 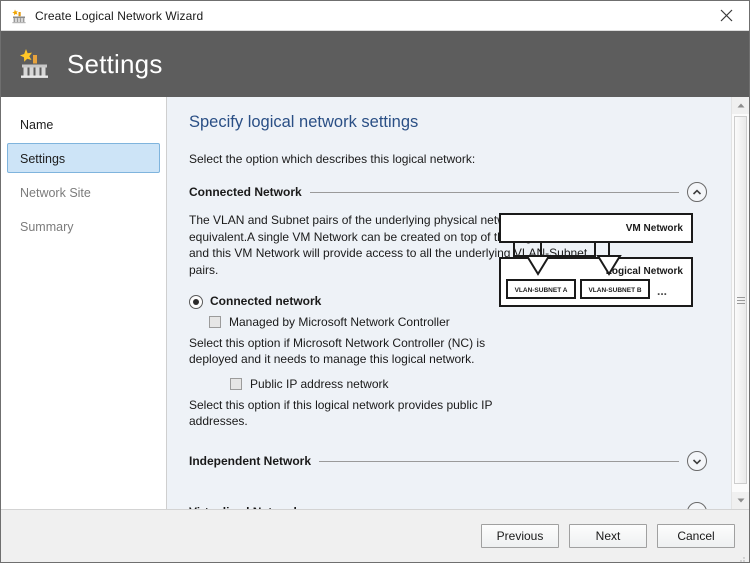 I want to click on scroll-down-icon, so click(x=740, y=500).